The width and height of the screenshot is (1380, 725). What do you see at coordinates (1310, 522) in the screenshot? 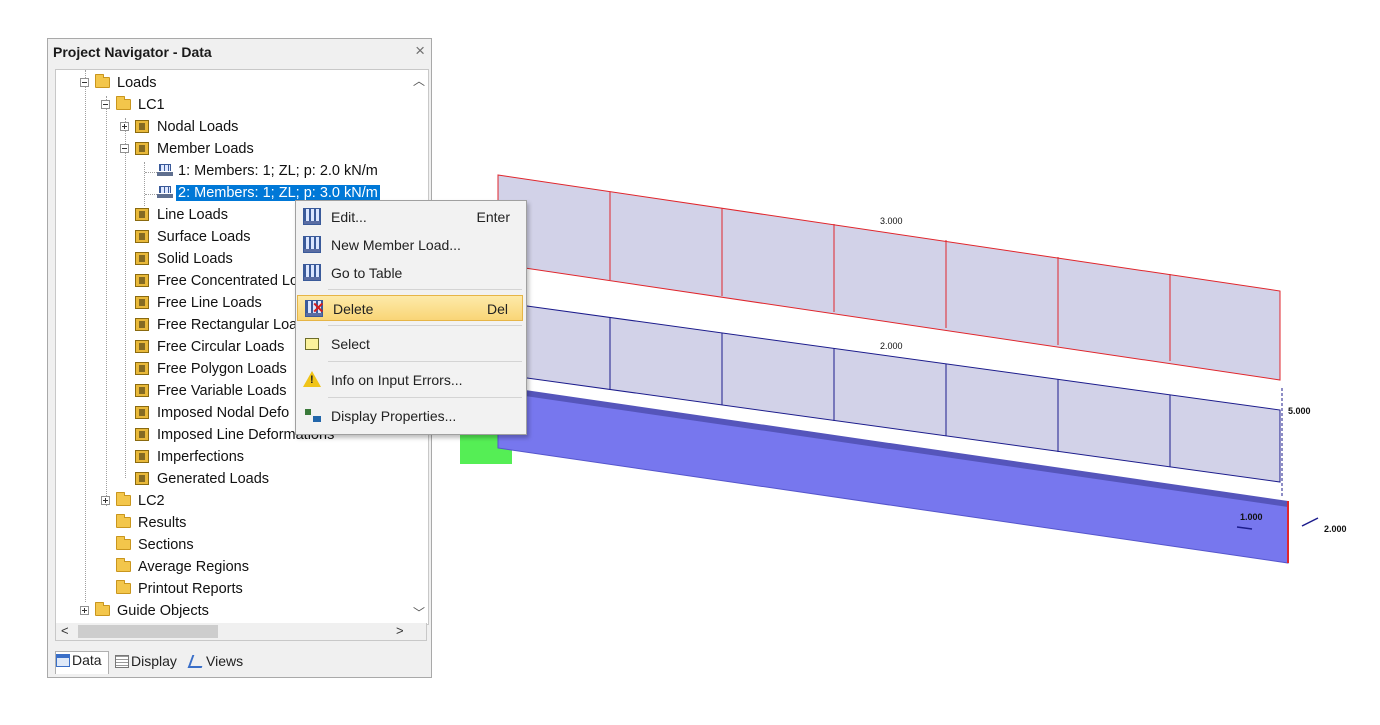
I see `lateral-arrow` at bounding box center [1310, 522].